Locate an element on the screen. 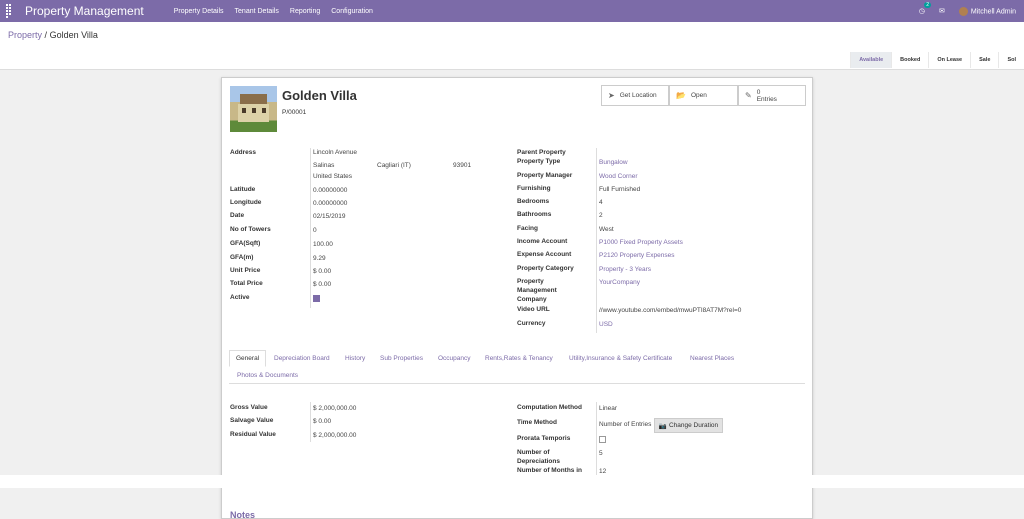 The image size is (1024, 519). avatar is located at coordinates (963, 11).